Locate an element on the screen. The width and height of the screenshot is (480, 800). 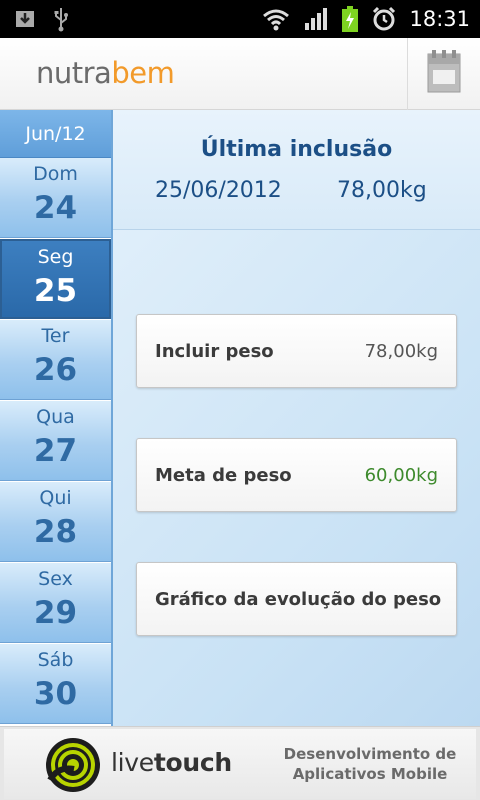
day-cell-monday-selected: Seg 25 is located at coordinates (55, 279).